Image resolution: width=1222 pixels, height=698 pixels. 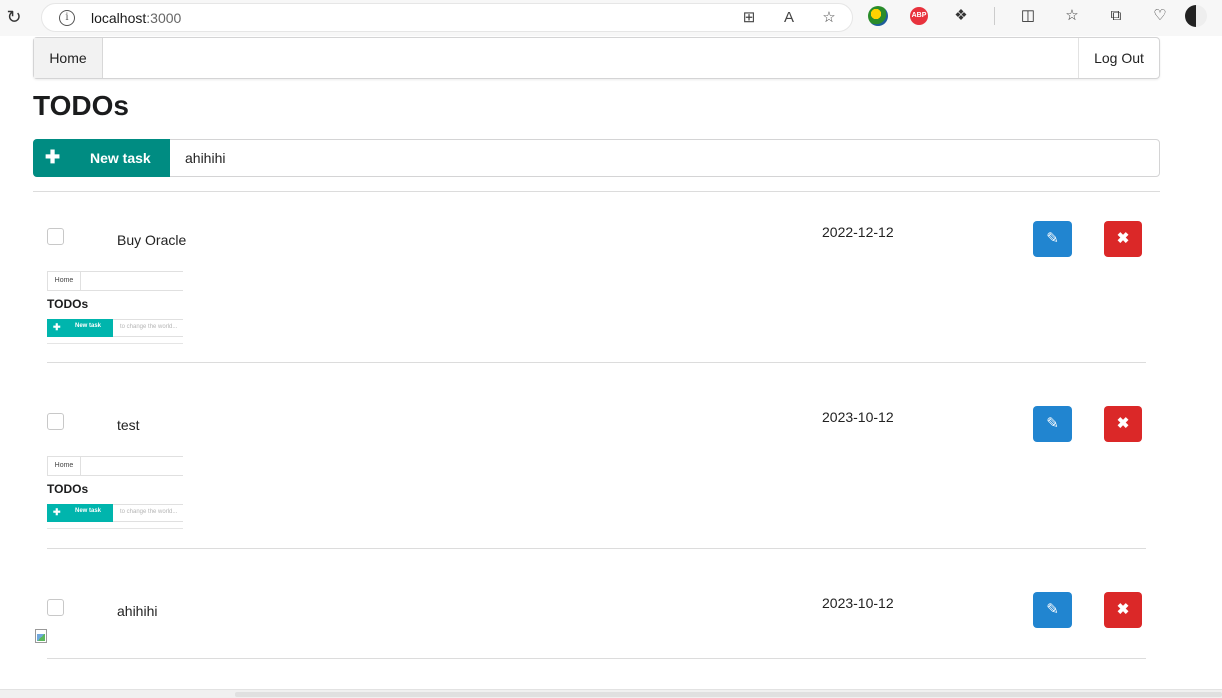 I want to click on favorite-star-icon: ☆, so click(x=829, y=18).